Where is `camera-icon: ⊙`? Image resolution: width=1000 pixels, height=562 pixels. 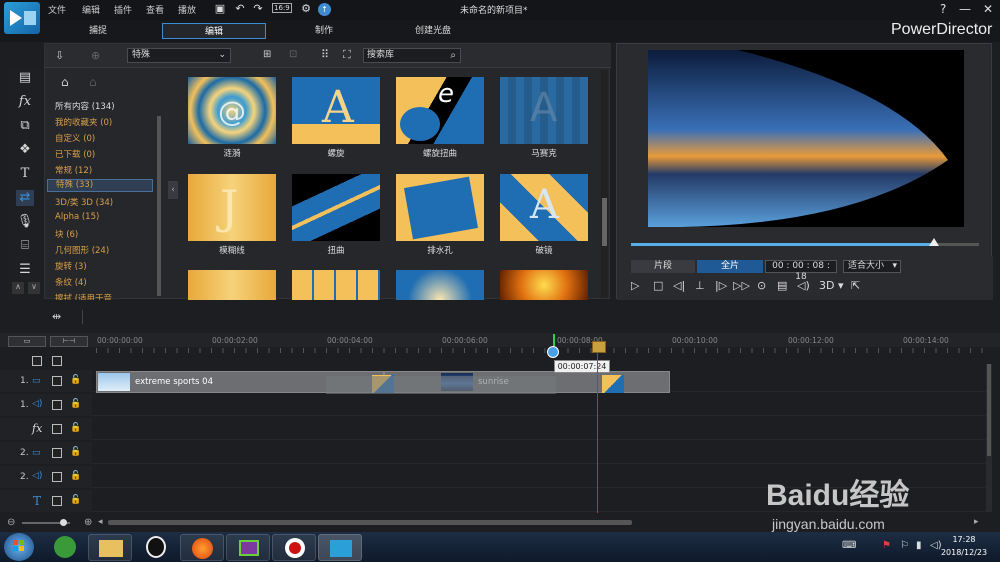 camera-icon: ⊙ is located at coordinates (761, 285).